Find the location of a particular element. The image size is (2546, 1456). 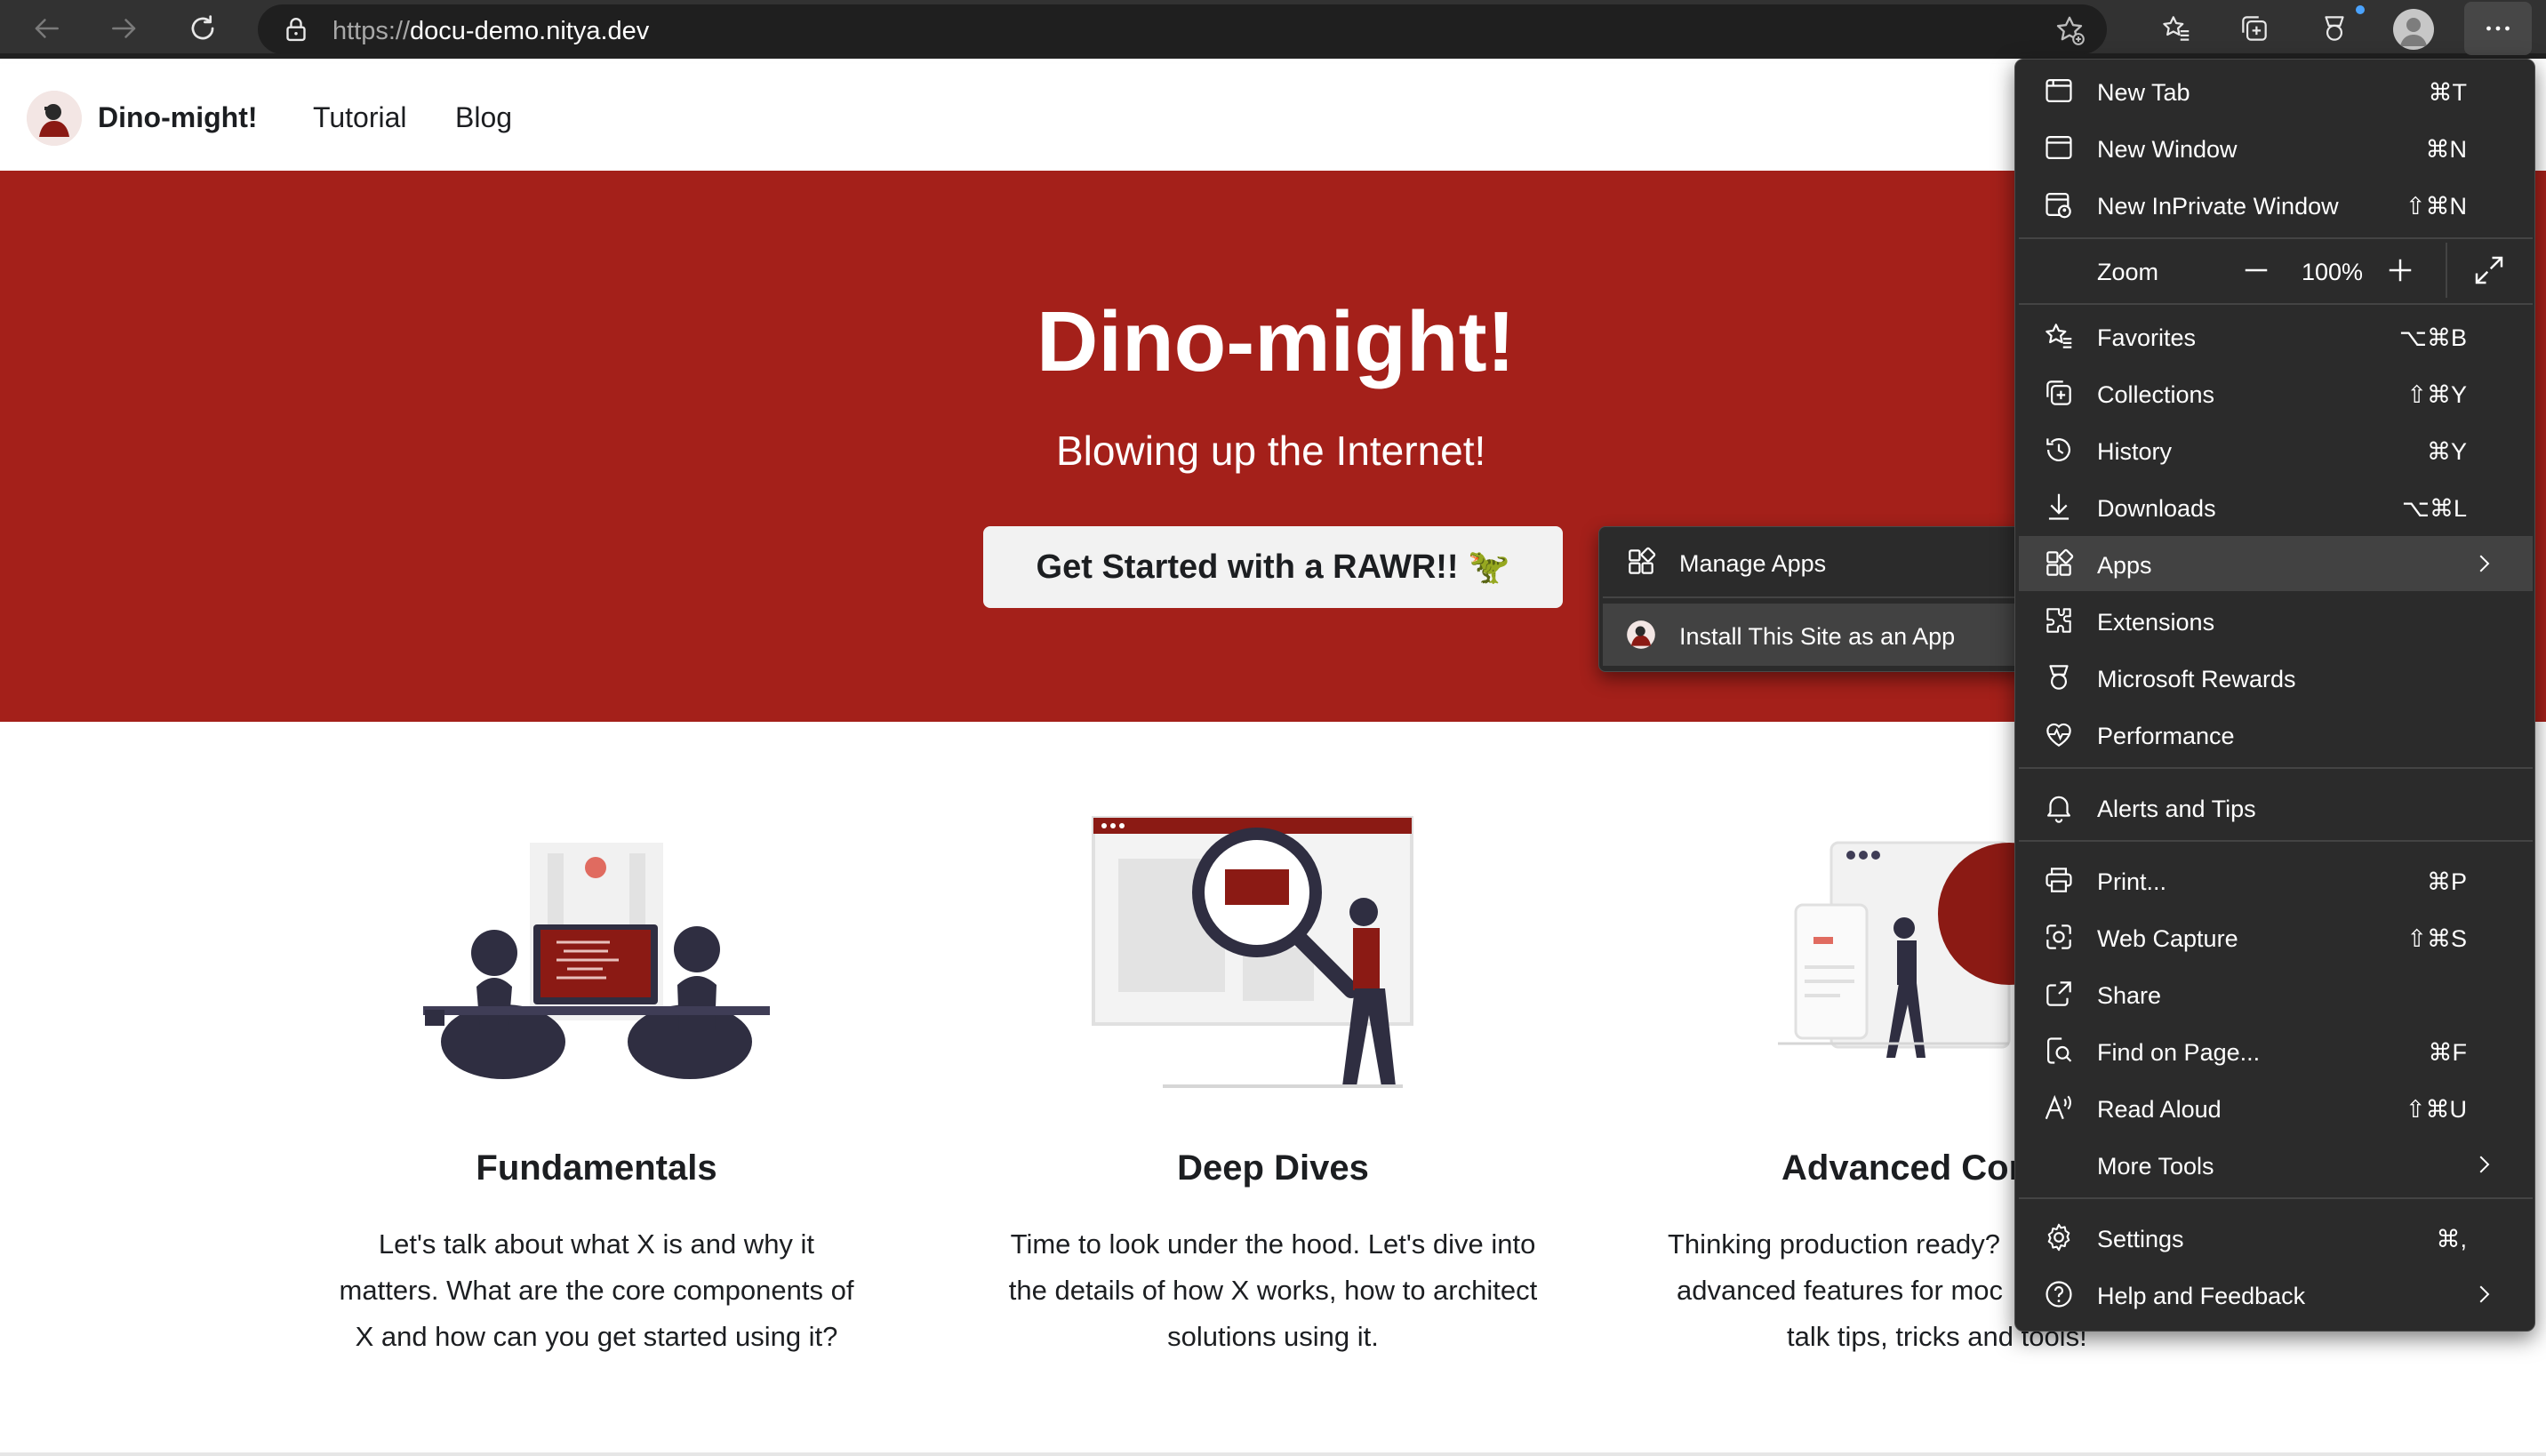

profile-avatar is located at coordinates (2413, 29).